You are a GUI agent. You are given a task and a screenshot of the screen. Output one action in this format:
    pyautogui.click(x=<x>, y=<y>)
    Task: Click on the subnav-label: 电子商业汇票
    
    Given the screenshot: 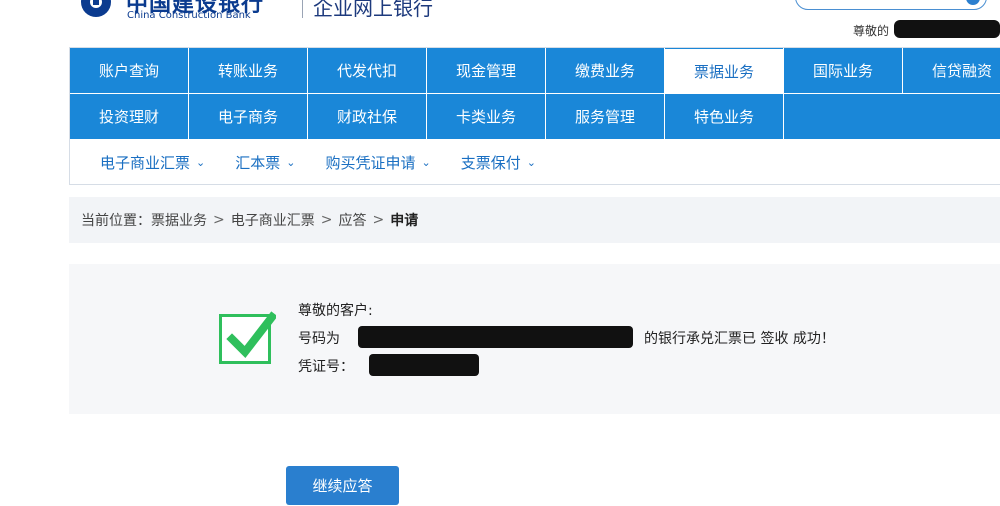 What is the action you would take?
    pyautogui.click(x=145, y=162)
    